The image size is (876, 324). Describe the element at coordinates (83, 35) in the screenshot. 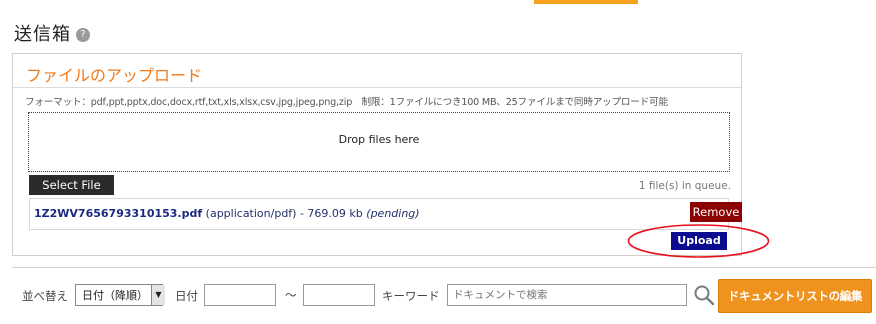

I see `help-icon: ?` at that location.